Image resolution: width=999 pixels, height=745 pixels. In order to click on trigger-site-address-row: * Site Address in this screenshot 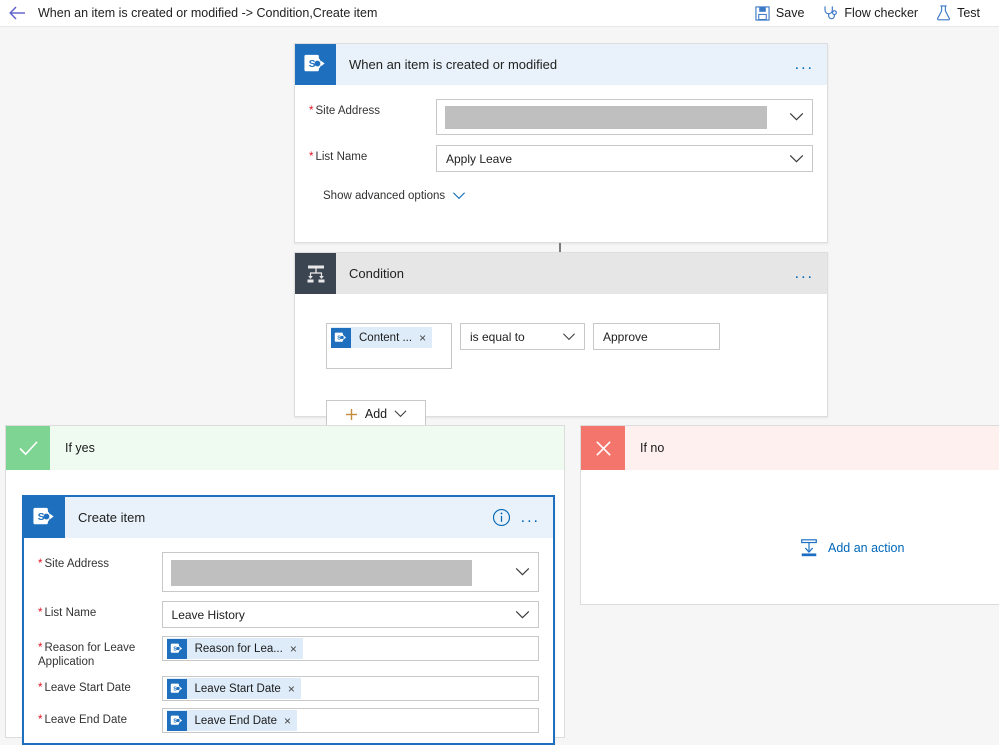, I will do `click(561, 117)`.